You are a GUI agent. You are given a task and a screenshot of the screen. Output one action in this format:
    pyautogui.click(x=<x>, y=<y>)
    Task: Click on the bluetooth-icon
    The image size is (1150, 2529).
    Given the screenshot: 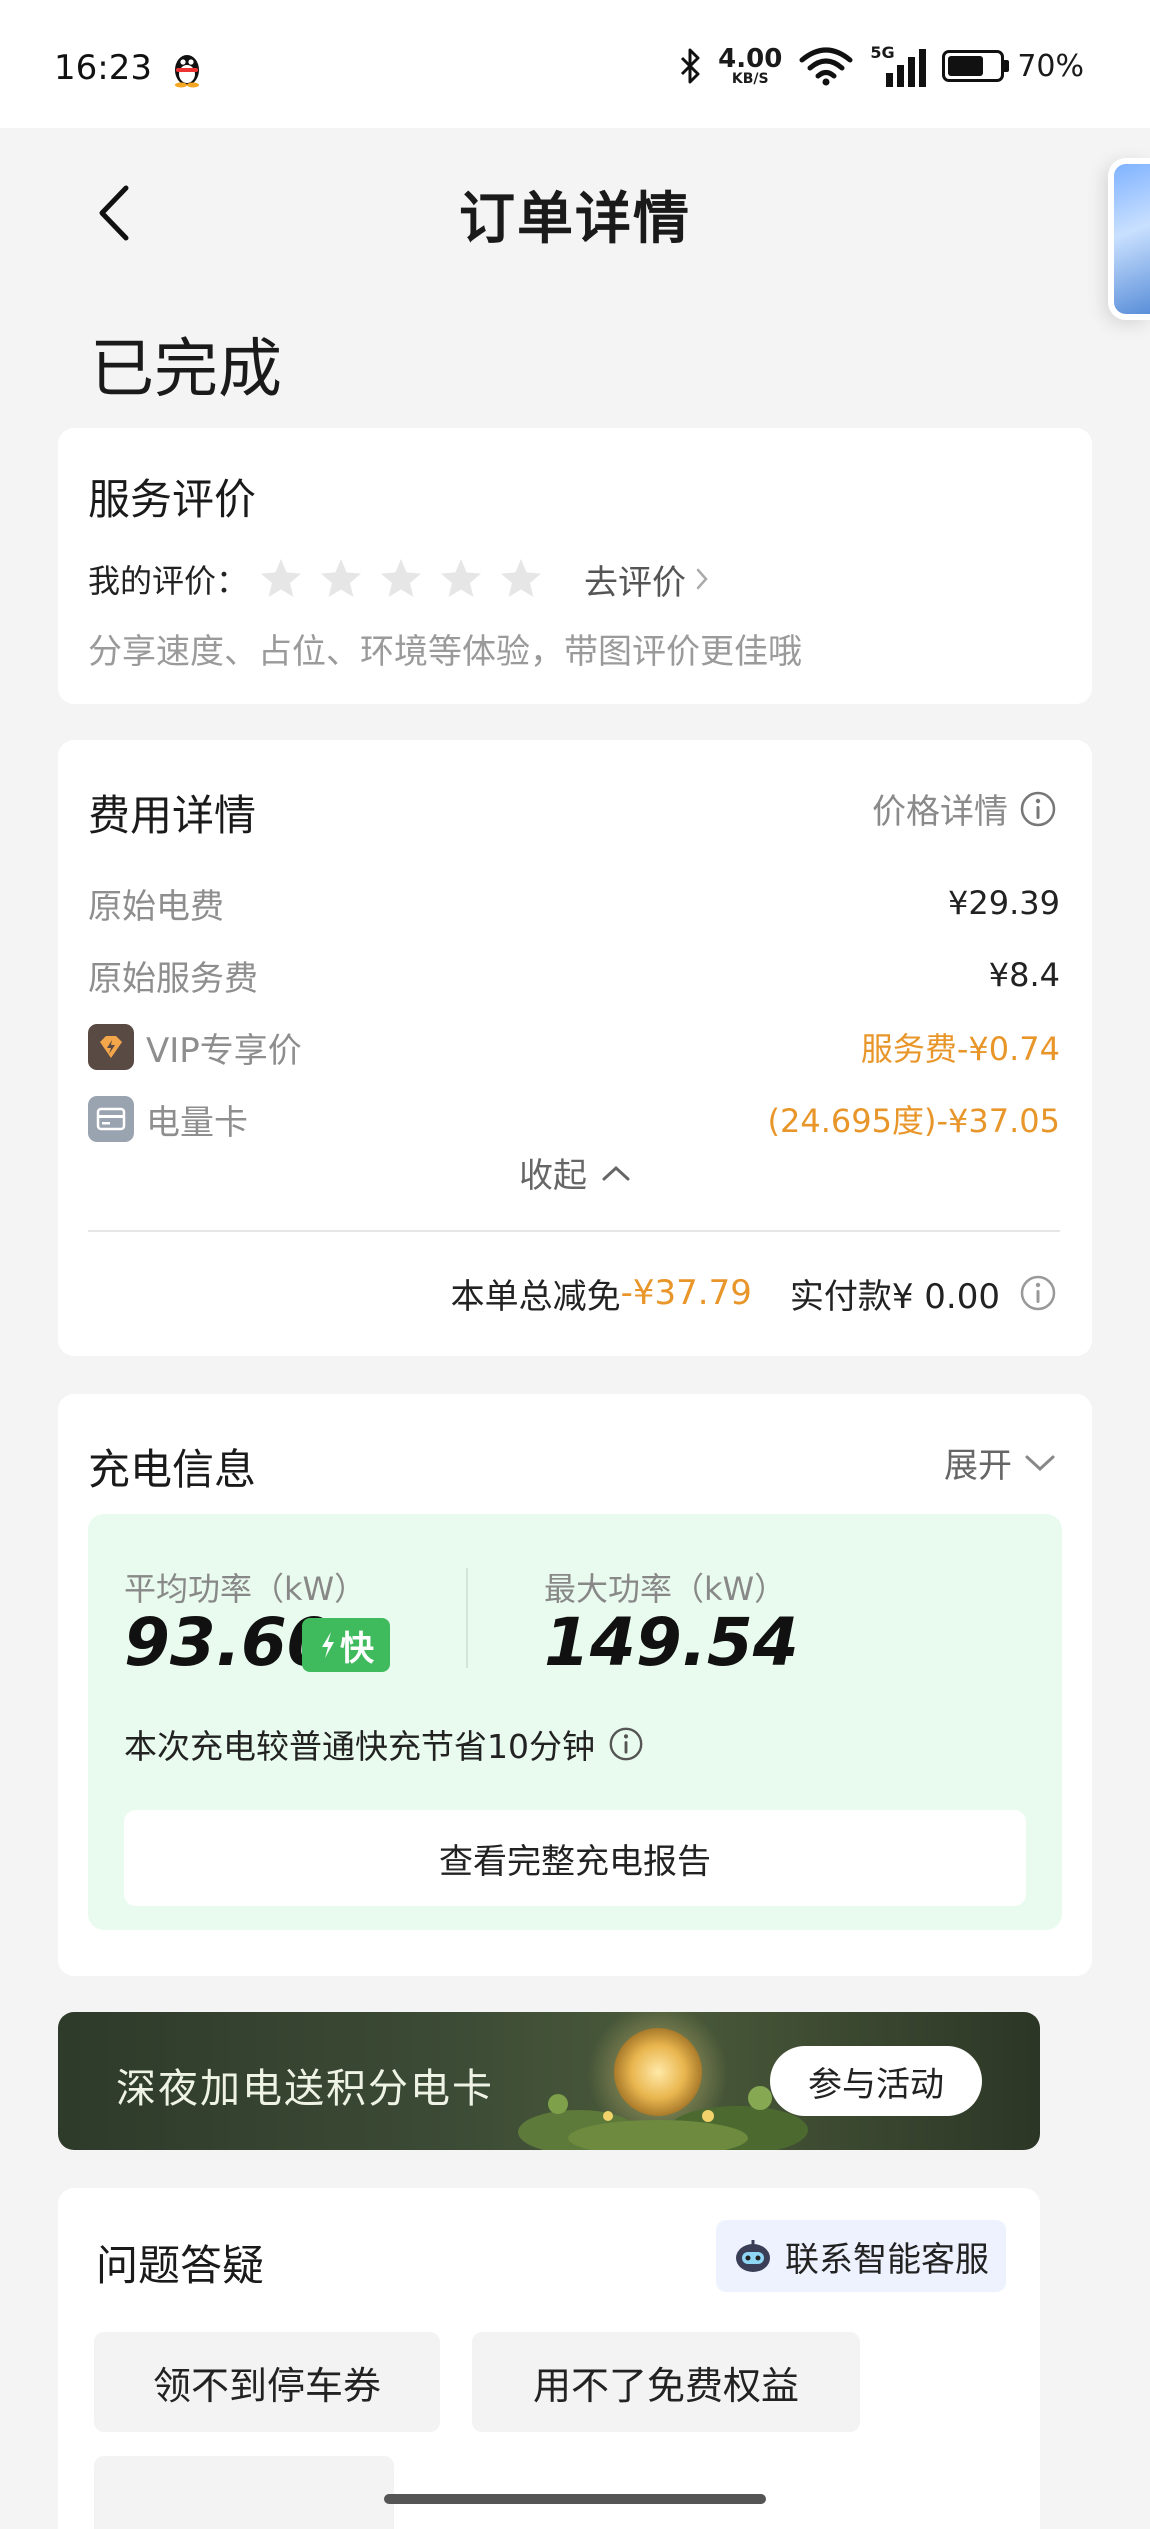 What is the action you would take?
    pyautogui.click(x=690, y=66)
    